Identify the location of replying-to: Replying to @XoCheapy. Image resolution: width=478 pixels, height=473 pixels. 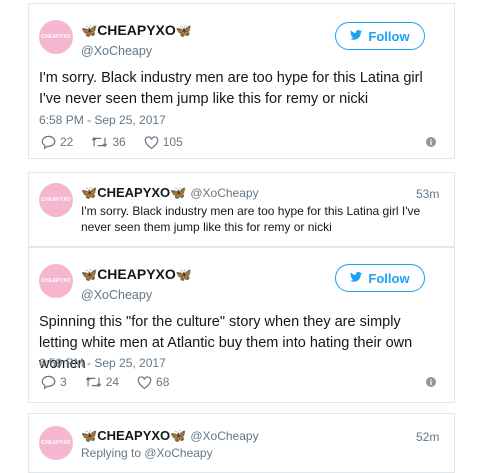
(147, 453).